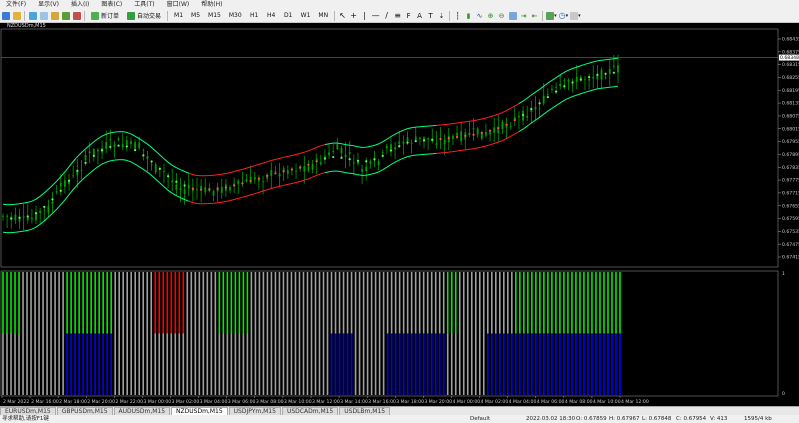 The width and height of the screenshot is (799, 423). I want to click on candlestick-button: ▮, so click(468, 15).